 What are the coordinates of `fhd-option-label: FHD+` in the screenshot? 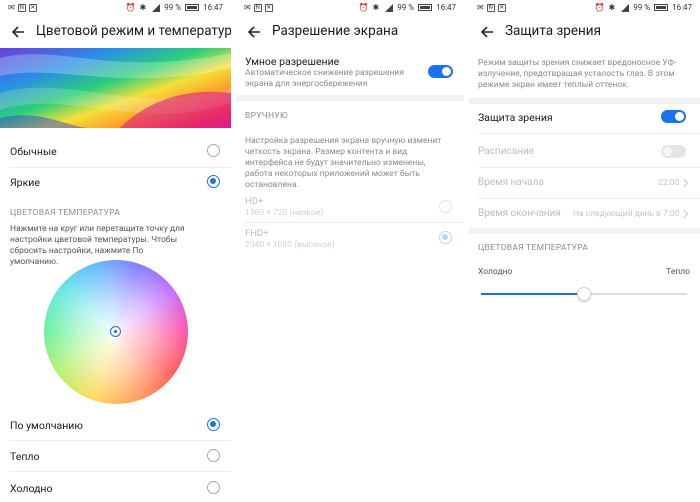 It's located at (257, 233).